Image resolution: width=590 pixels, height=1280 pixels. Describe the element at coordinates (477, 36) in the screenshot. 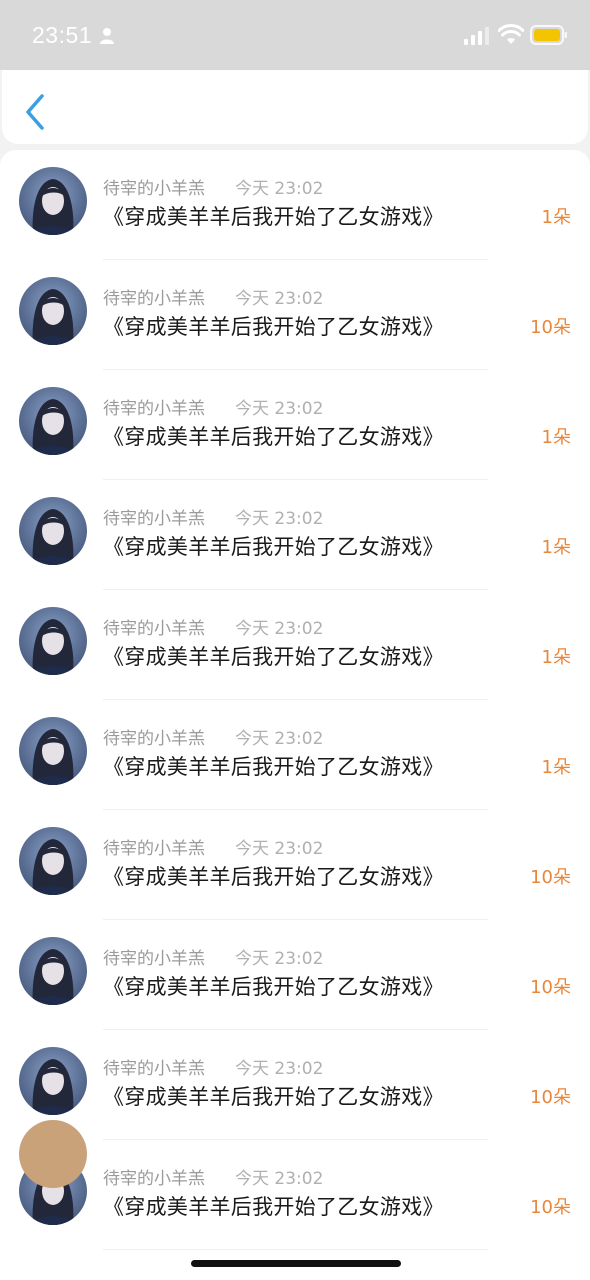

I see `cellular-signal-icon` at that location.